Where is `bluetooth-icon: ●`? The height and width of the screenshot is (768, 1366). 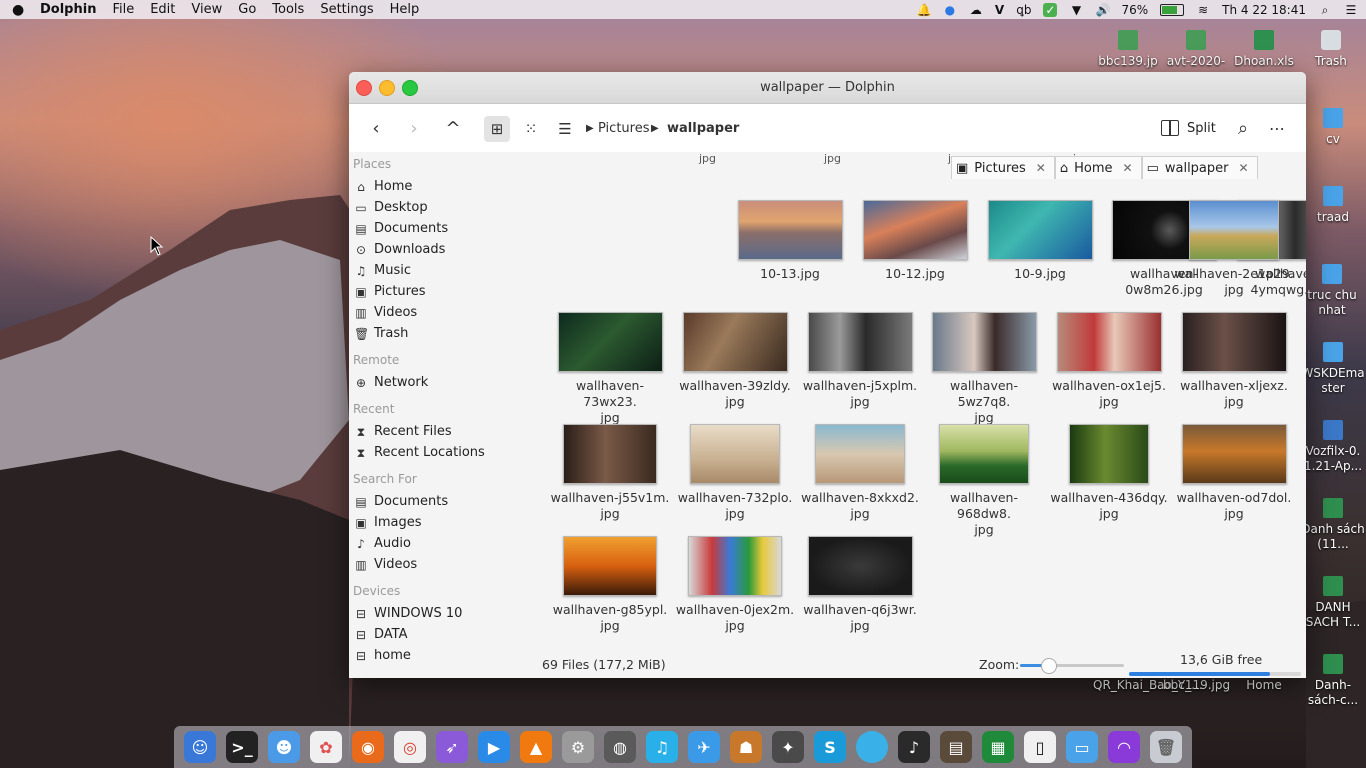
bluetooth-icon: ● is located at coordinates (950, 10).